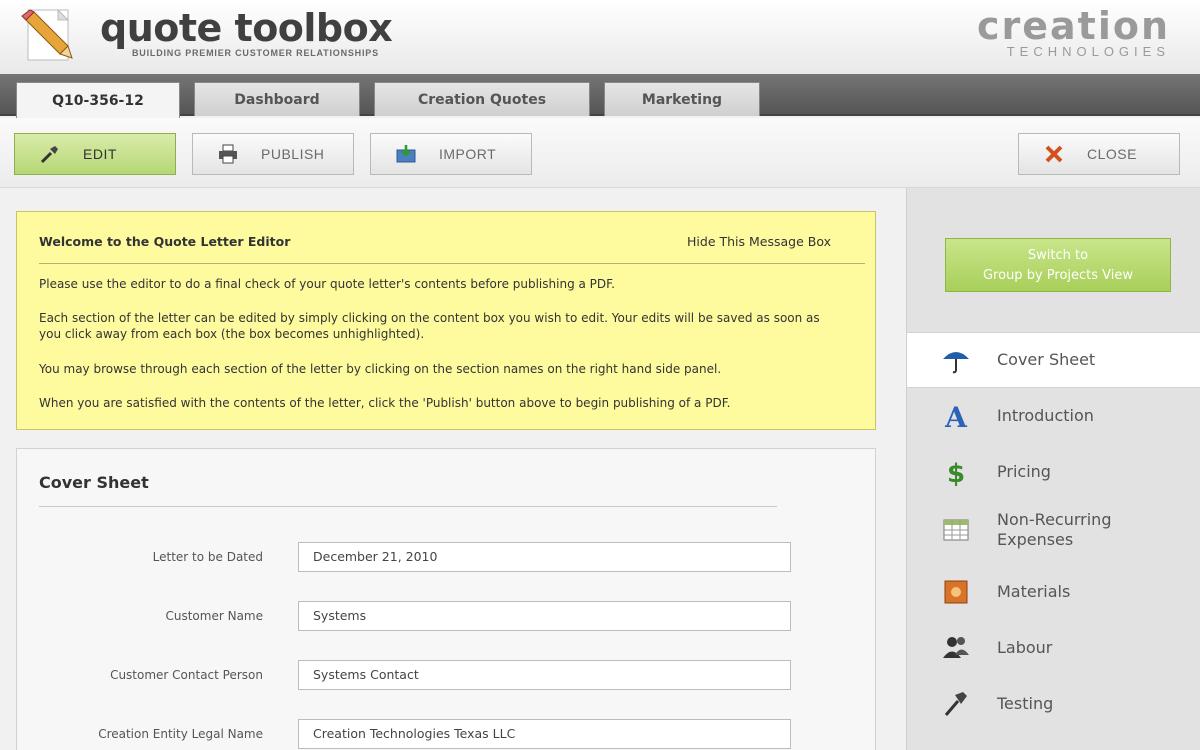 The height and width of the screenshot is (750, 1200). Describe the element at coordinates (544, 616) in the screenshot. I see `customer-name-field: Systems` at that location.